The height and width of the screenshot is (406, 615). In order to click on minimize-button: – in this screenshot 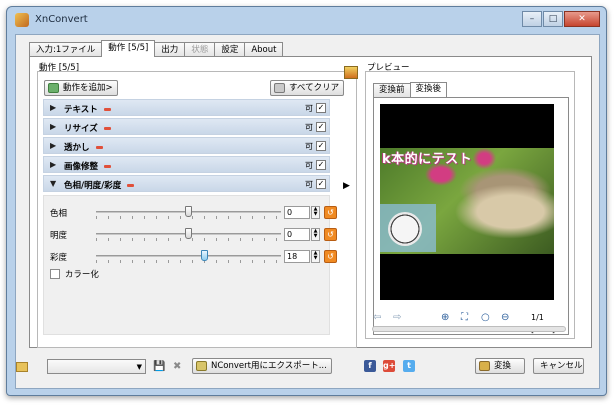, I will do `click(532, 19)`.